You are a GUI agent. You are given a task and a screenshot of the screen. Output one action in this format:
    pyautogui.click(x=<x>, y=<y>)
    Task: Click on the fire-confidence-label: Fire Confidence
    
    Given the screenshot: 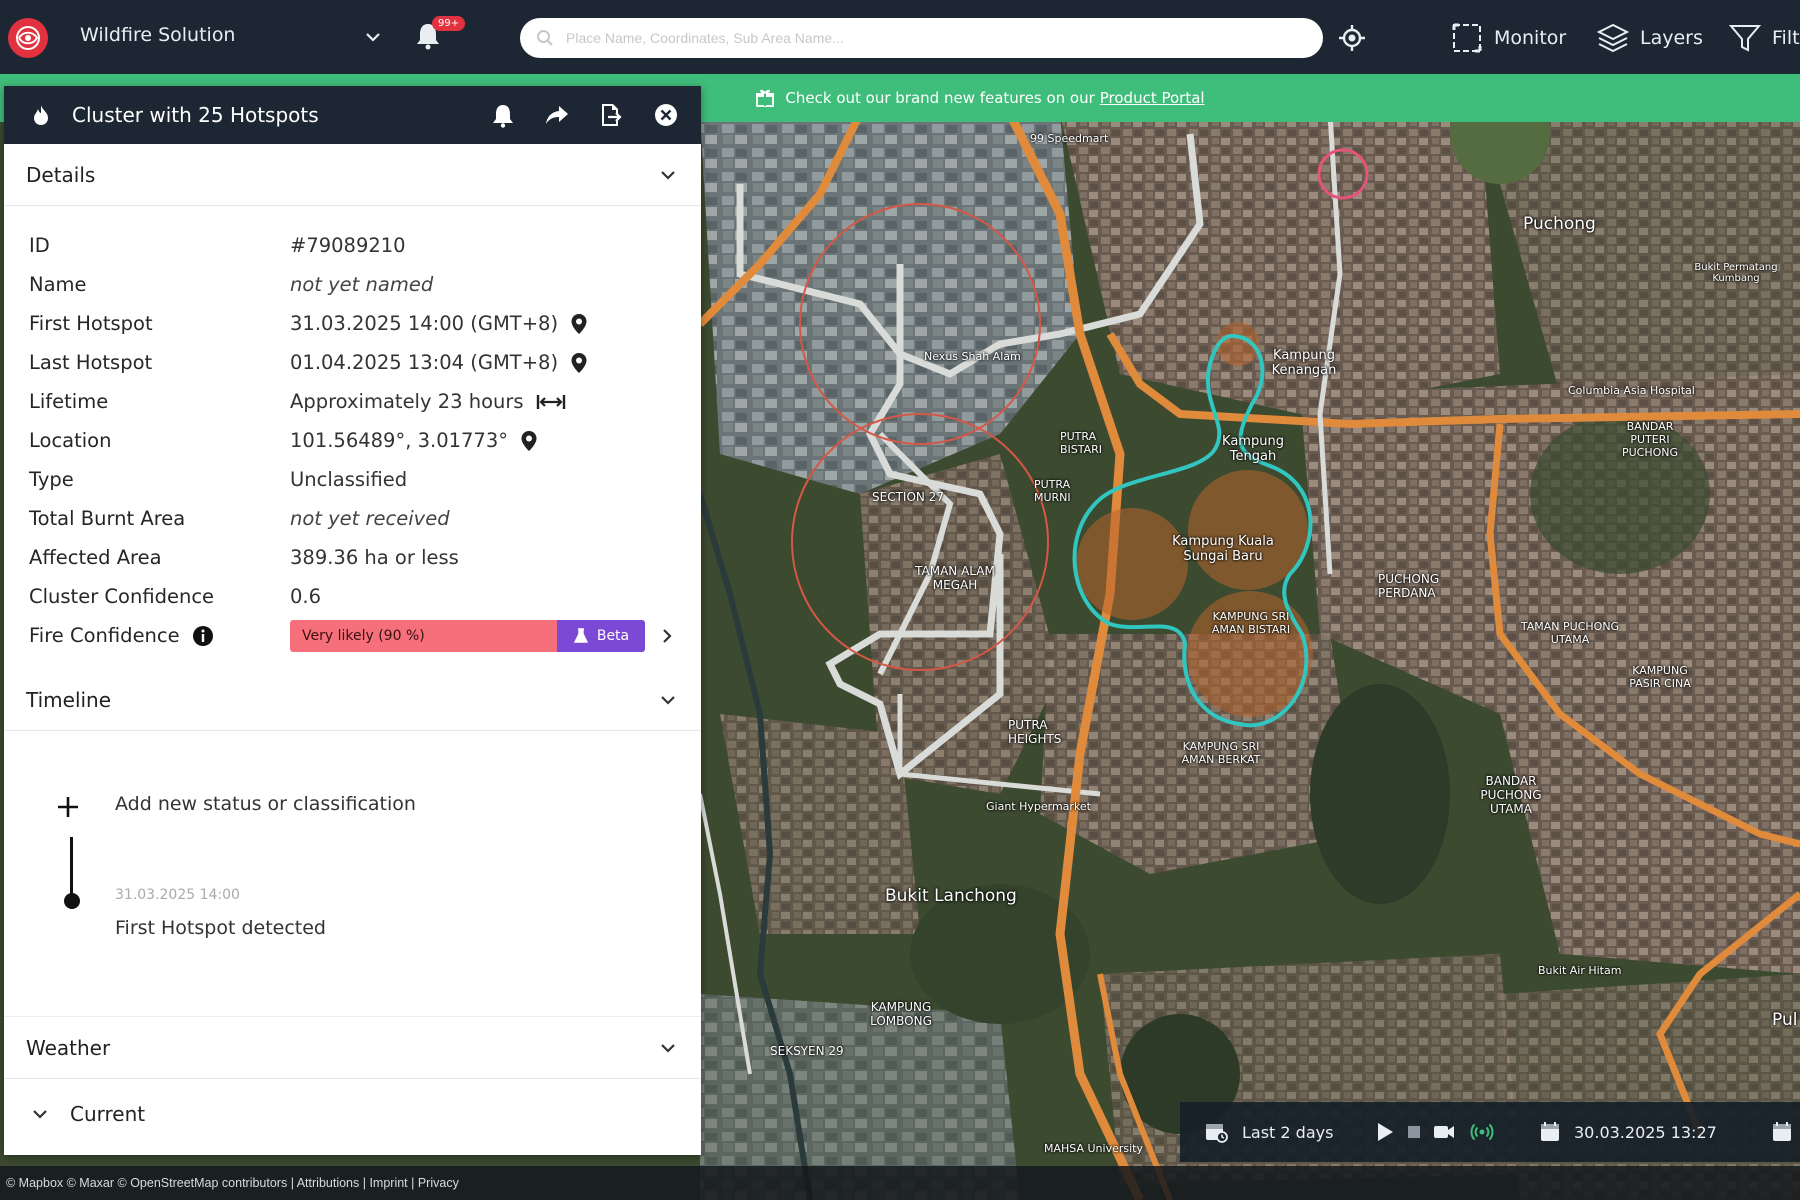 What is the action you would take?
    pyautogui.click(x=104, y=635)
    